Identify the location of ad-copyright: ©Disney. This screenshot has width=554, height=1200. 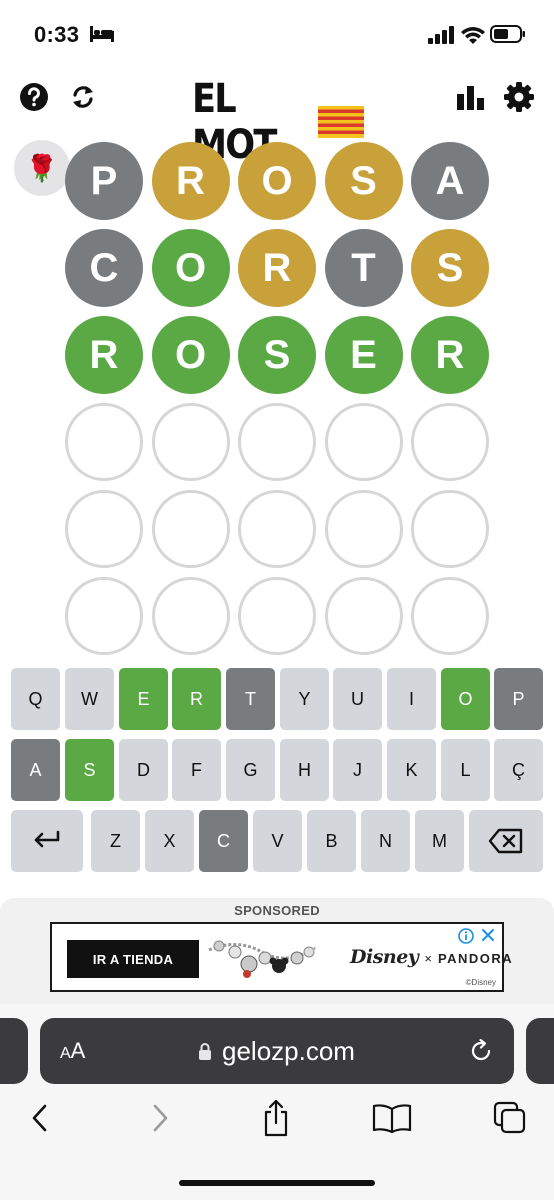
(480, 982).